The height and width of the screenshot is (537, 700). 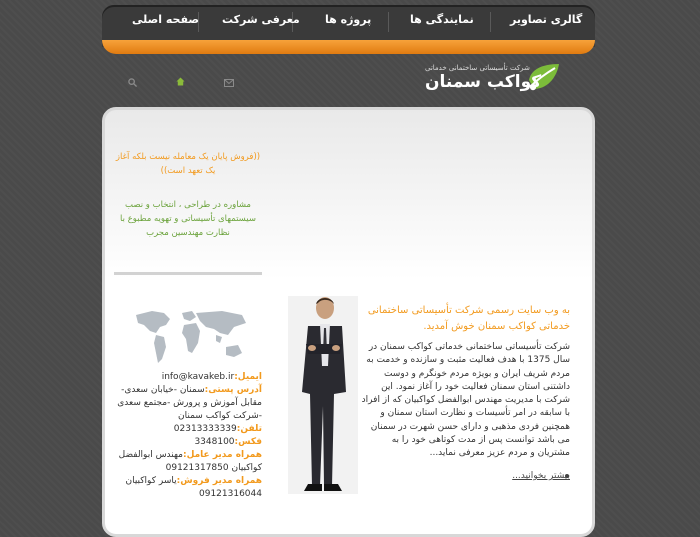 What do you see at coordinates (248, 377) in the screenshot?
I see `email-label: ایمیل:` at bounding box center [248, 377].